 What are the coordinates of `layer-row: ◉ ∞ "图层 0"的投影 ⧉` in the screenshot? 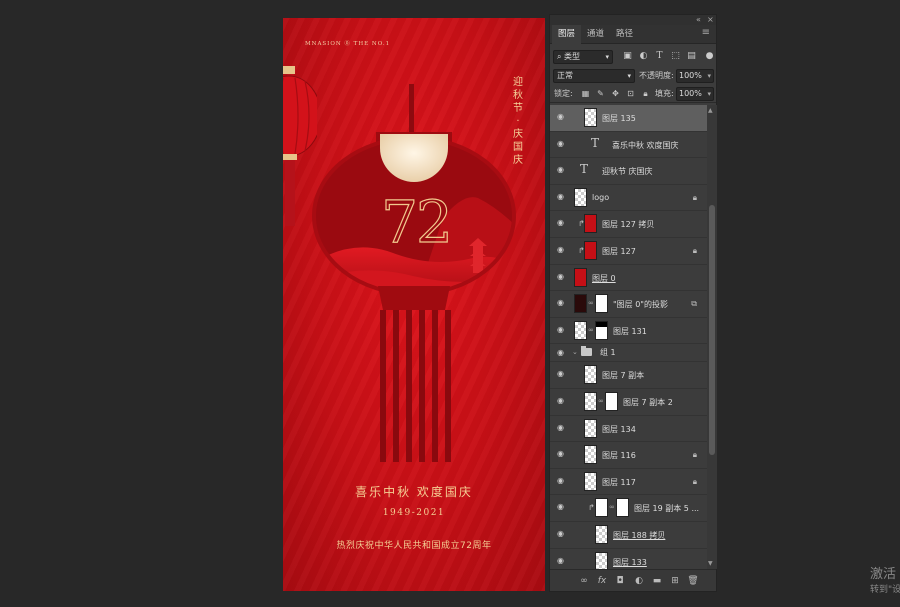 It's located at (628, 304).